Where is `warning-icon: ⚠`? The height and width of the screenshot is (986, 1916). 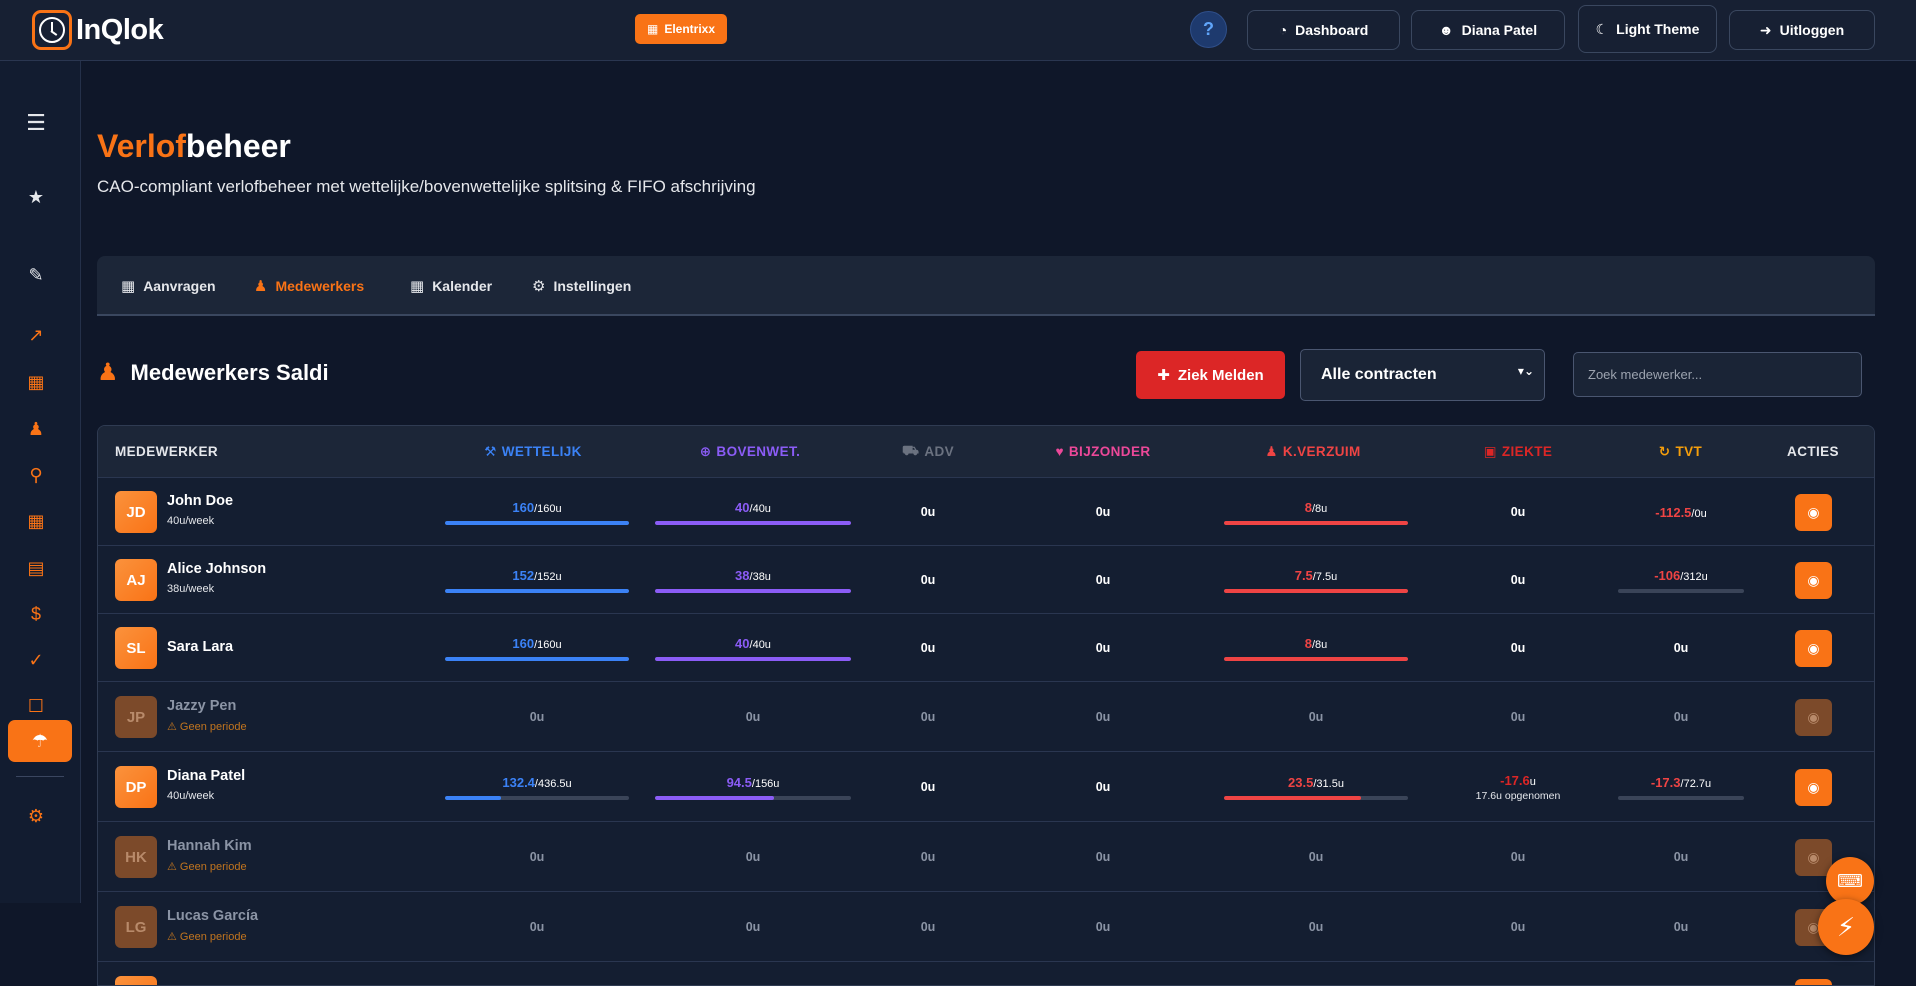
warning-icon: ⚠ is located at coordinates (173, 937).